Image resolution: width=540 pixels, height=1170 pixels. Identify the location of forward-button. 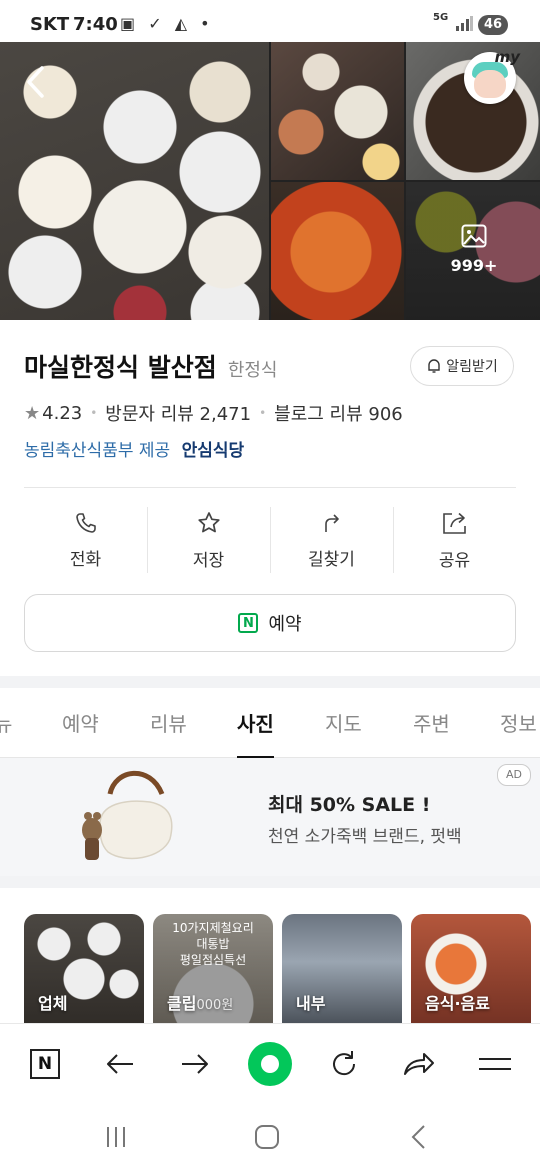
(195, 1064).